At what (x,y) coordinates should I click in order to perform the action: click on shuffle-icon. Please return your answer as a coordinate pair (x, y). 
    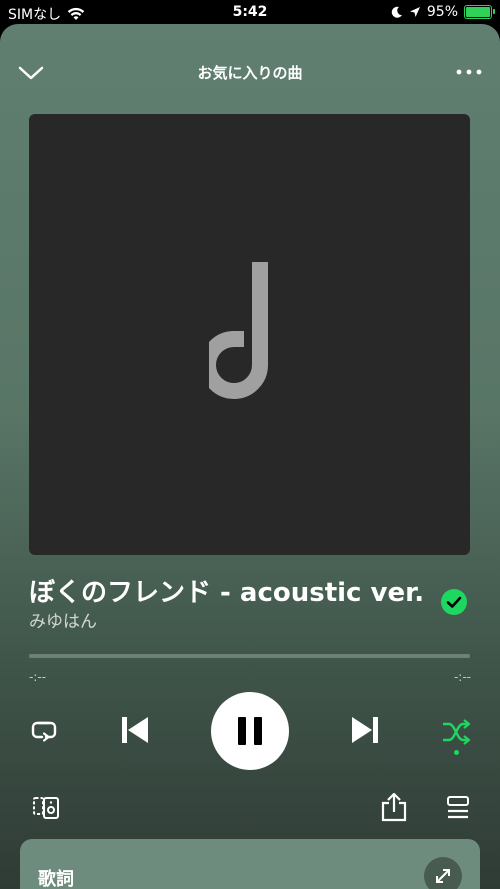
    Looking at the image, I should click on (457, 732).